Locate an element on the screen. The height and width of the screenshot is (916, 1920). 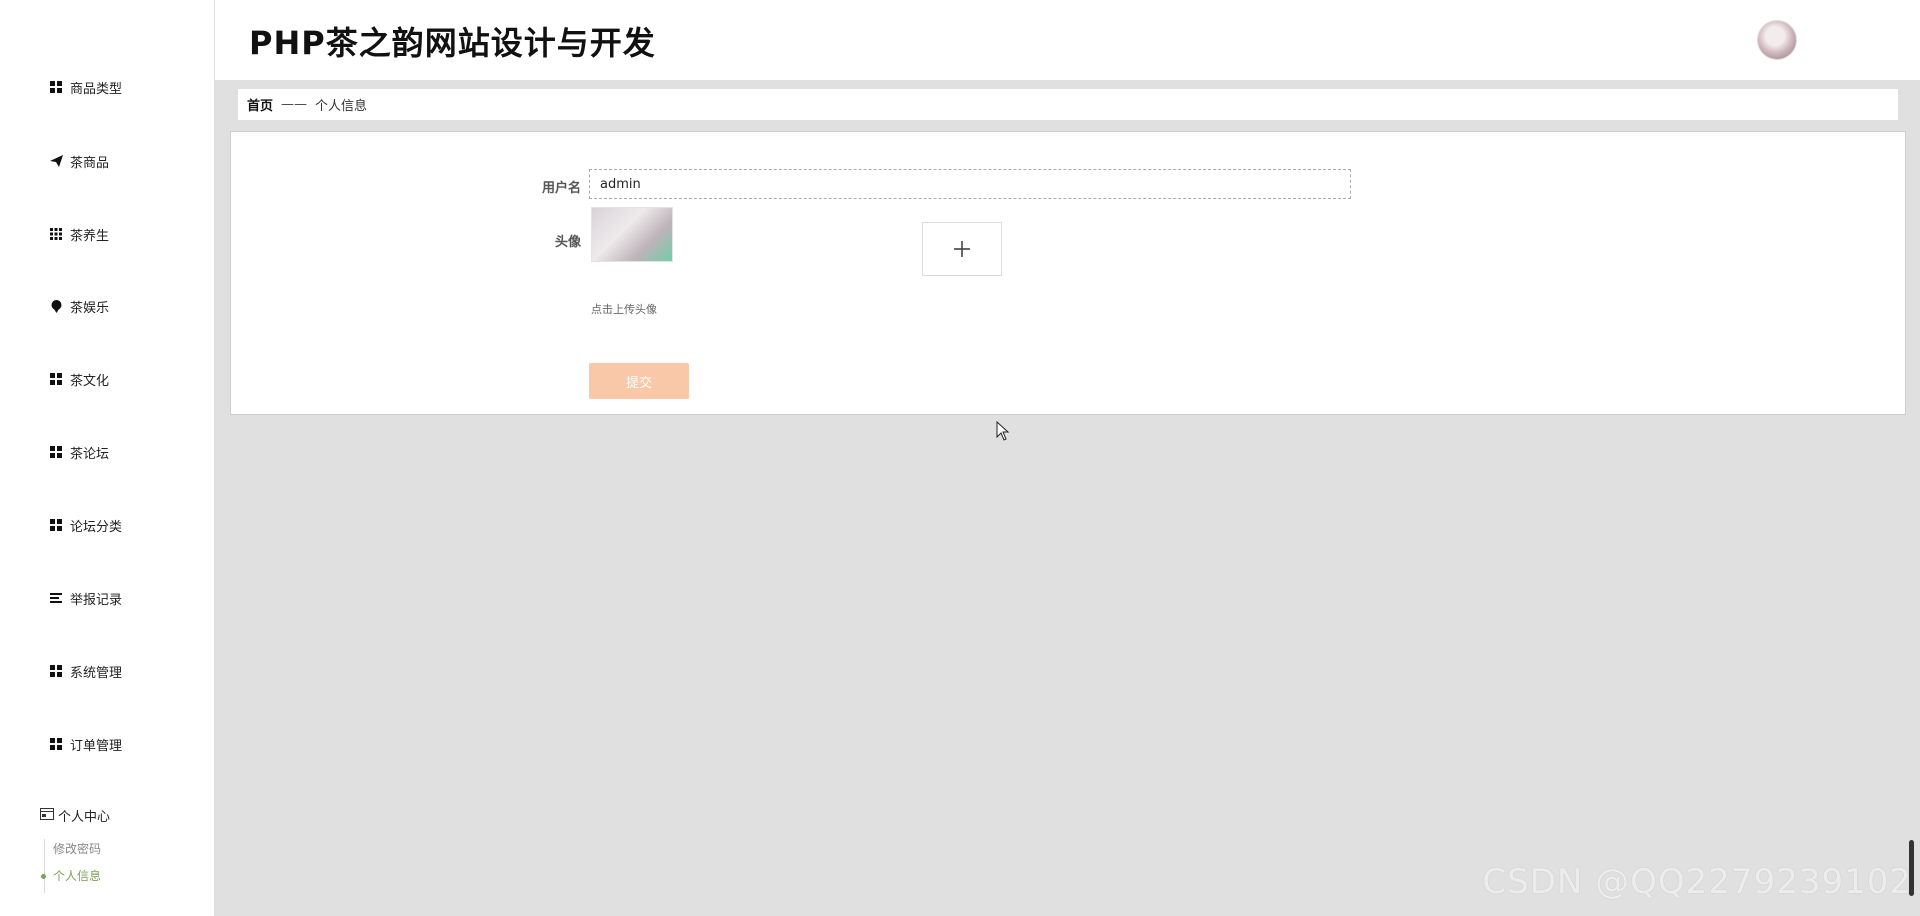
sidebar-item-label: 商品类型 is located at coordinates (96, 89).